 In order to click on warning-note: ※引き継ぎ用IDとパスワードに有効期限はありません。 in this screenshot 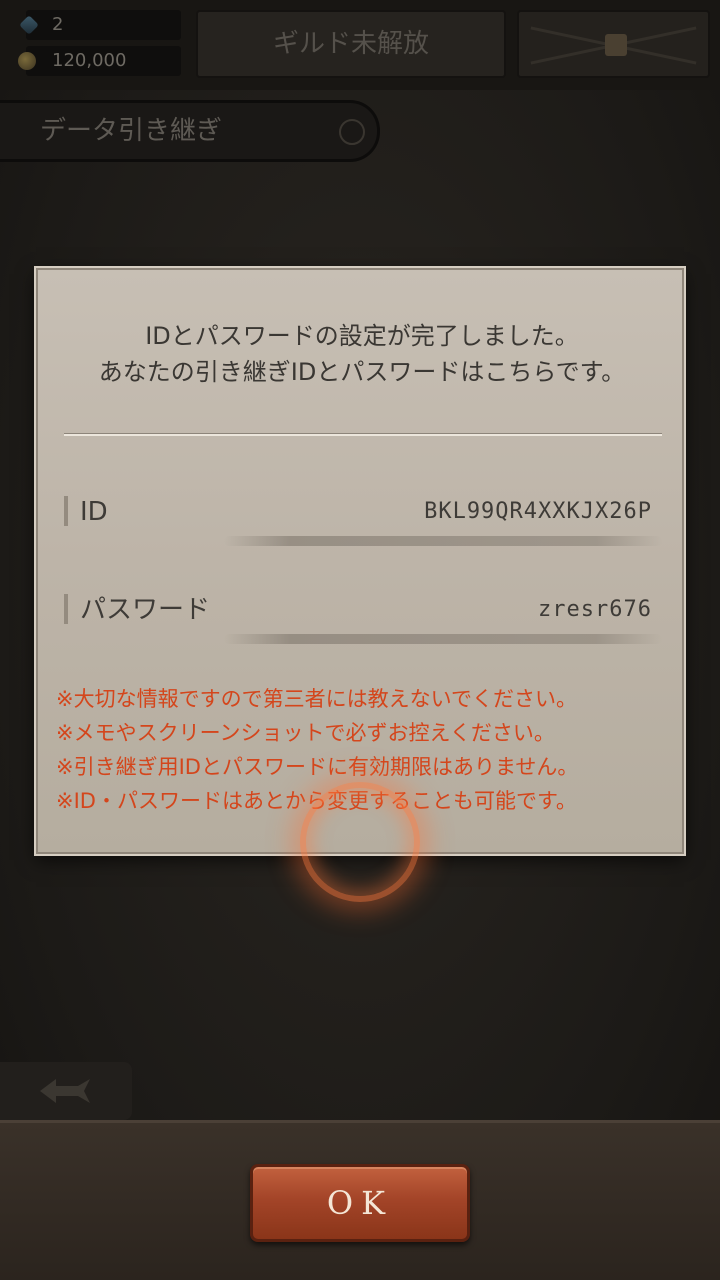, I will do `click(317, 767)`.